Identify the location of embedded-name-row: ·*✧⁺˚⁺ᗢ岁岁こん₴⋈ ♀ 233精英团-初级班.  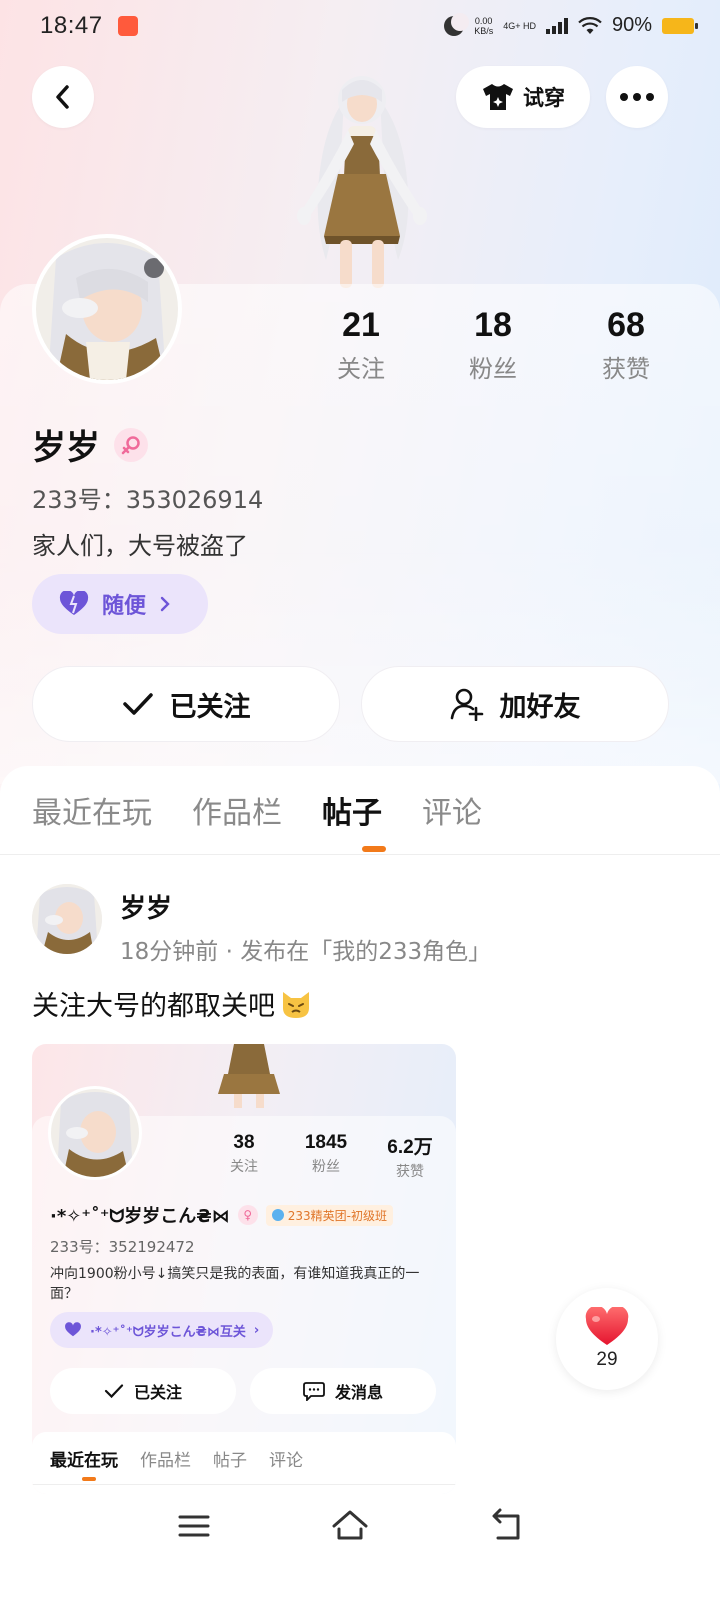
(221, 1215).